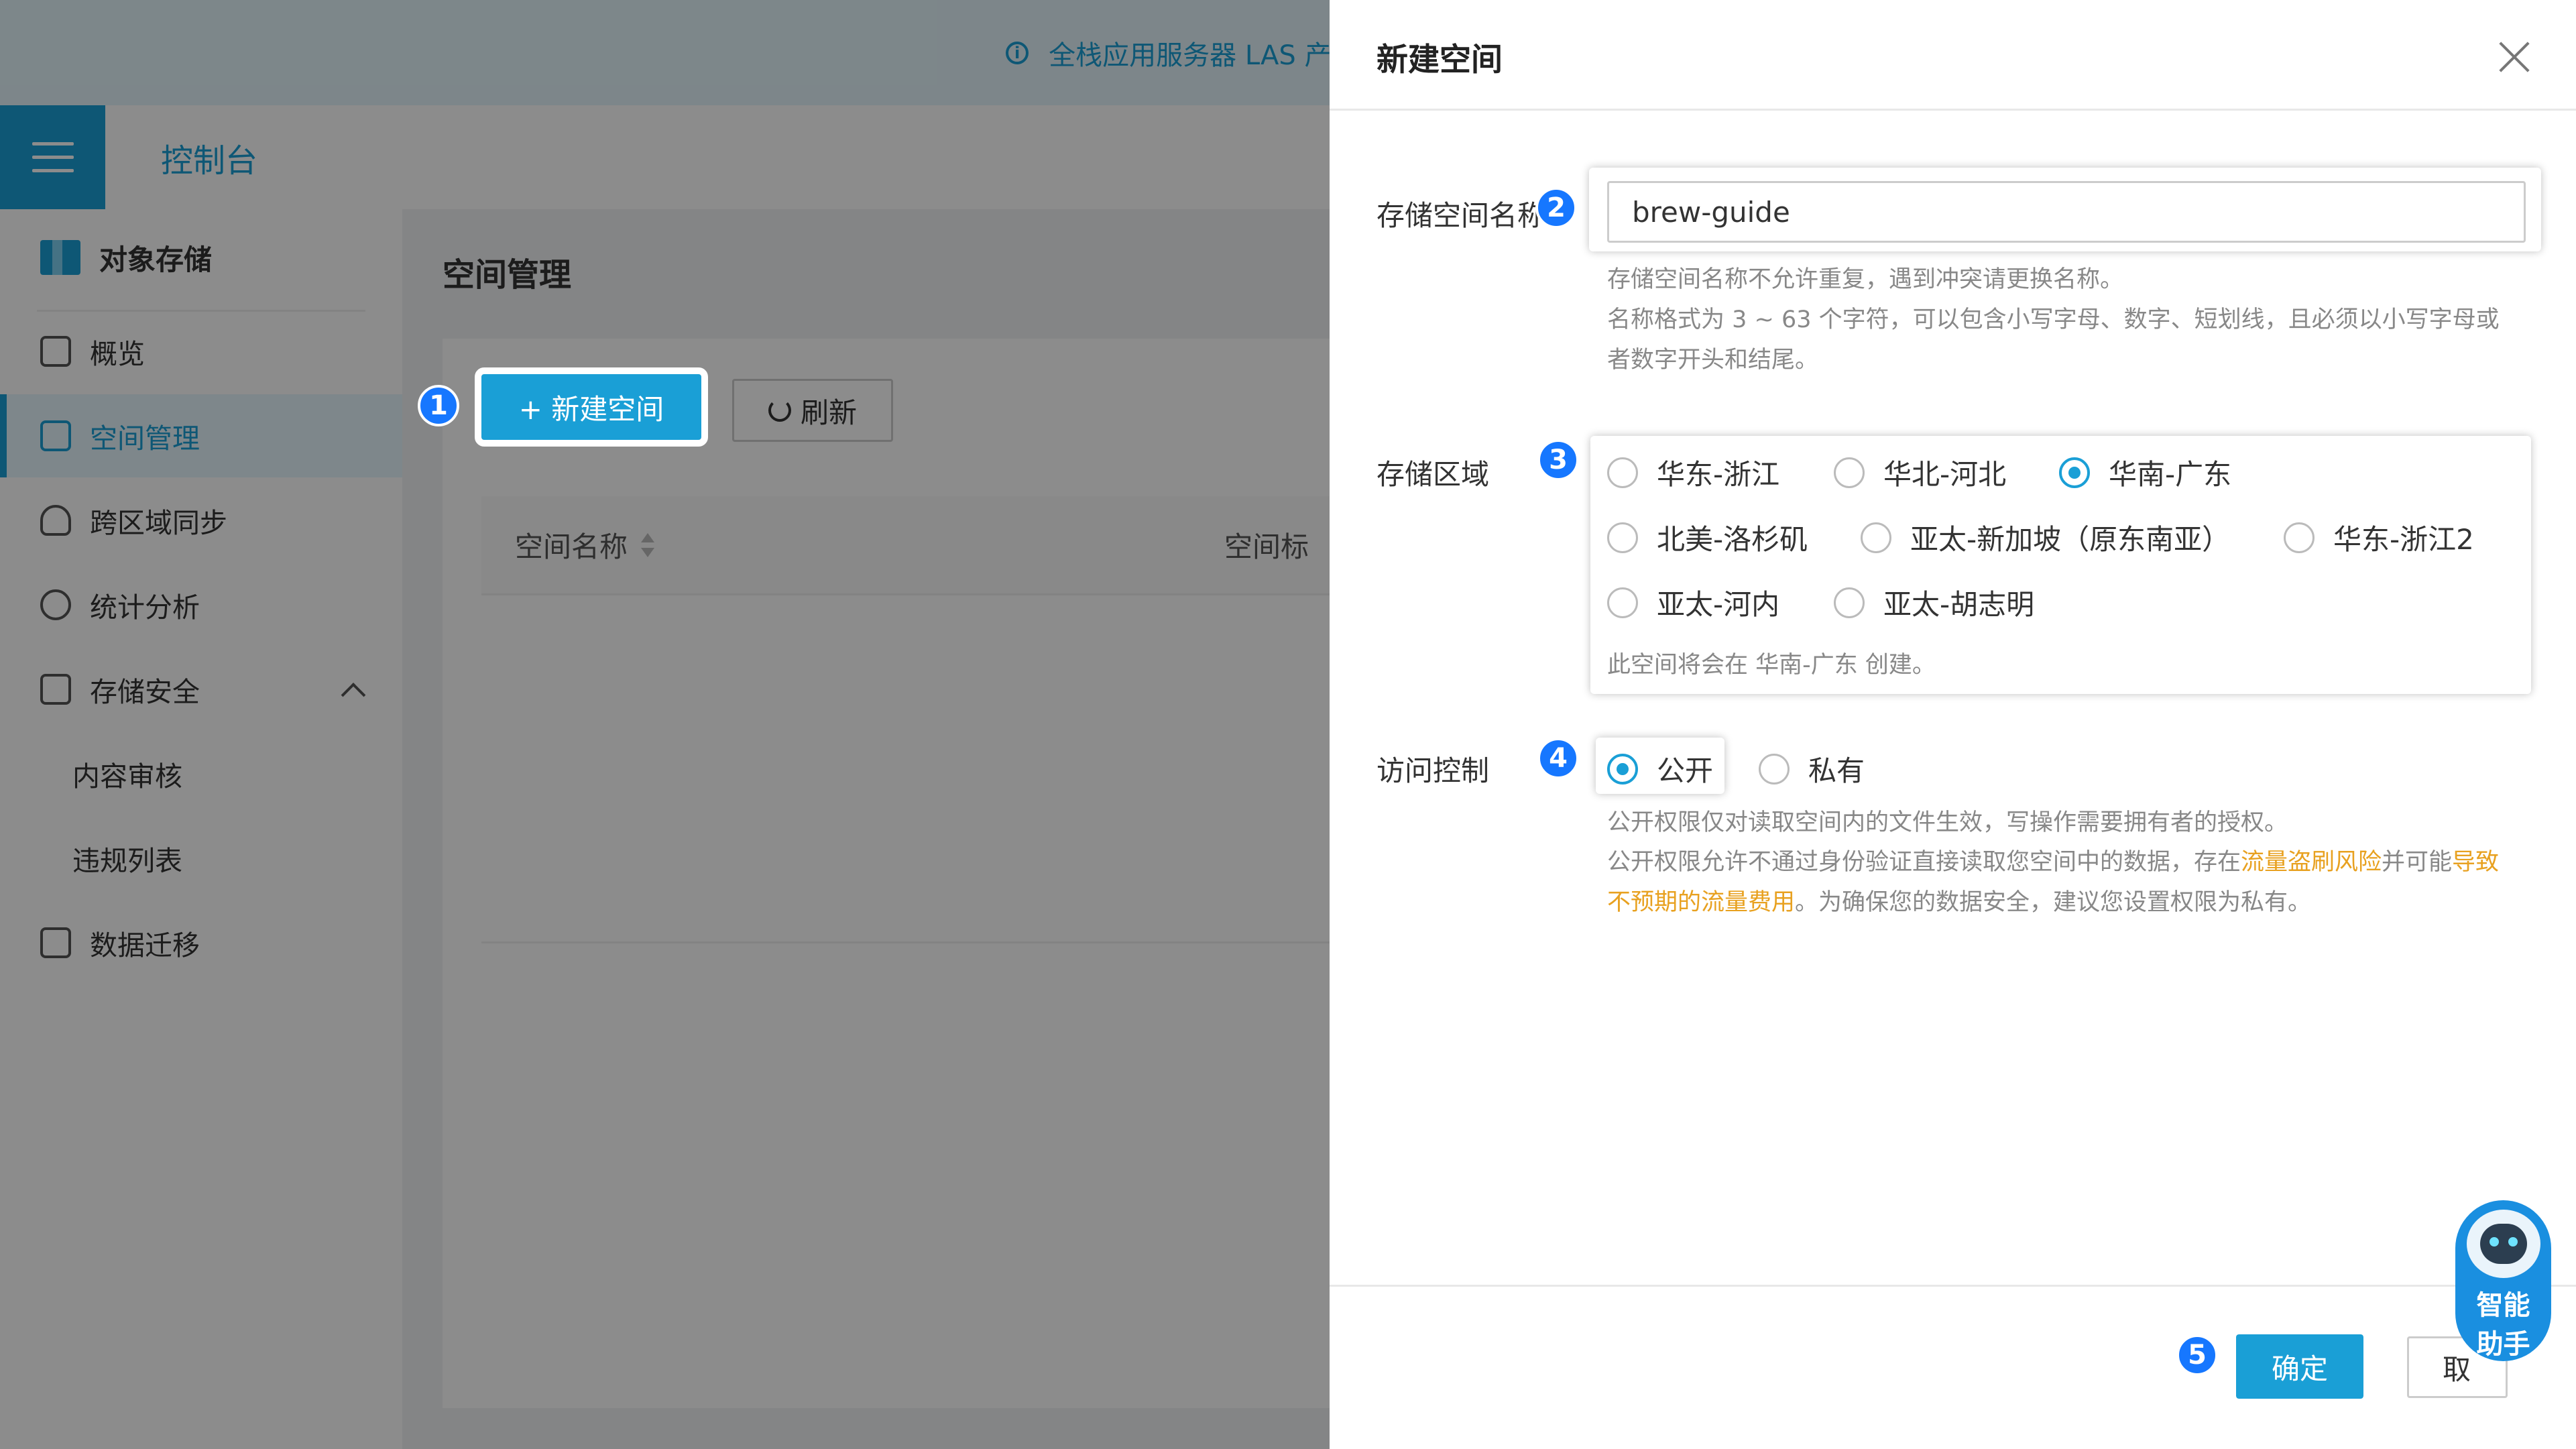 This screenshot has height=1449, width=2576. I want to click on radio-label: 华东-浙江, so click(1718, 475).